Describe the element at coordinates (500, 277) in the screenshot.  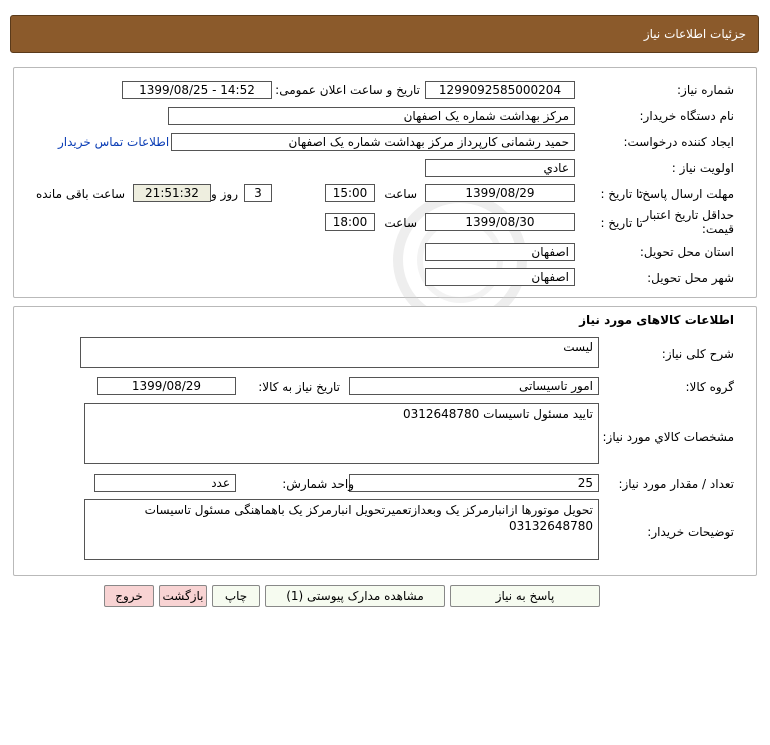
I see `city-field: اصفهان` at that location.